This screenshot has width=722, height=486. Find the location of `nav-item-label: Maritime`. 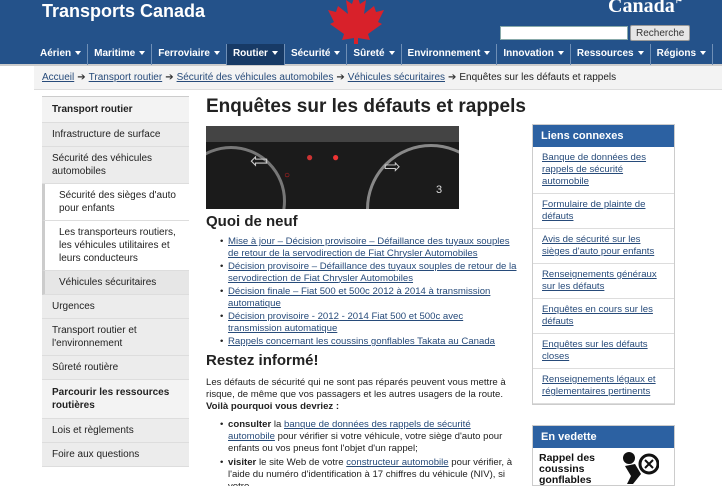

nav-item-label: Maritime is located at coordinates (115, 53).